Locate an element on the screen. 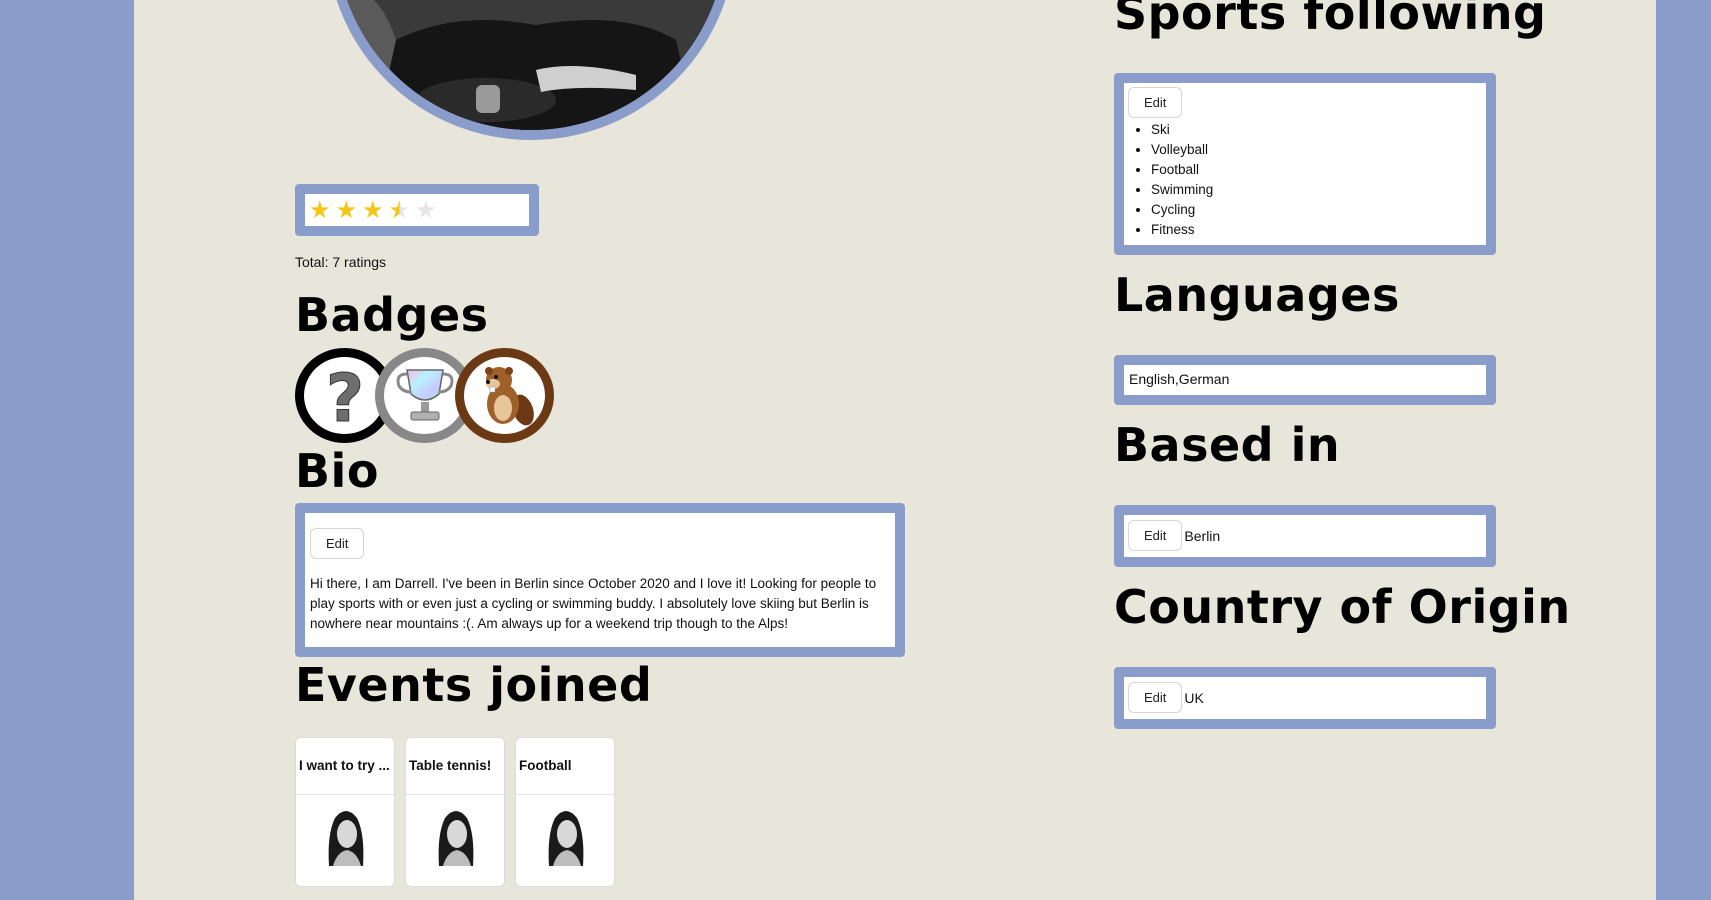  beaver-icon is located at coordinates (509, 395).